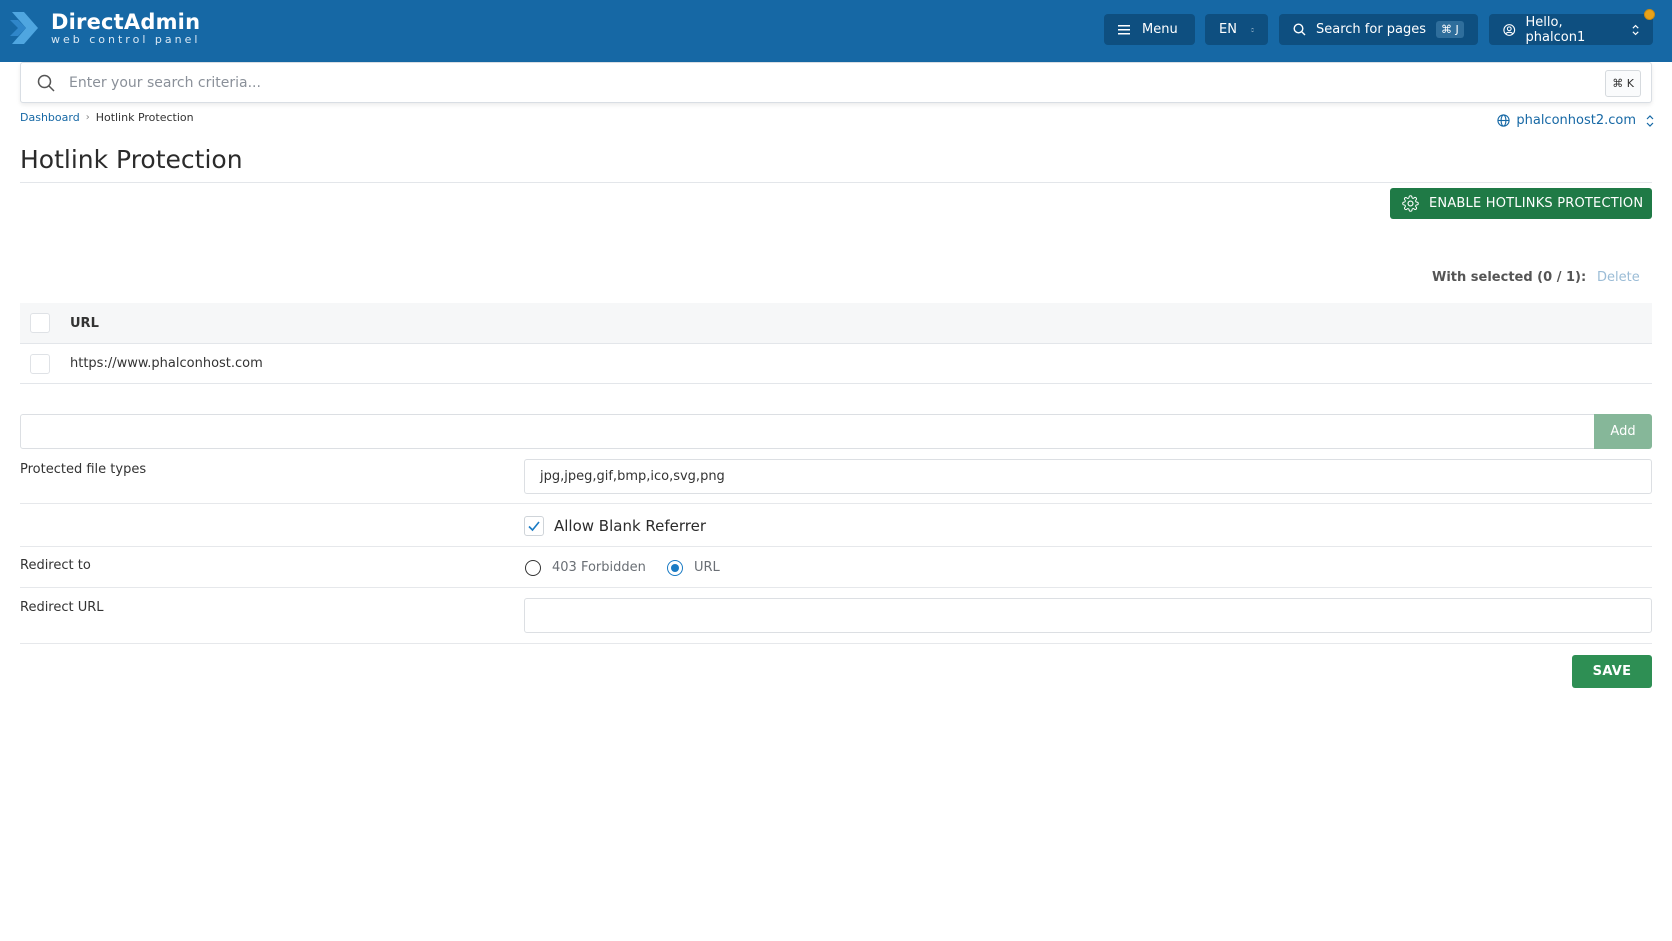 The width and height of the screenshot is (1672, 941). I want to click on redirect-403-label: 403 Forbidden, so click(599, 567).